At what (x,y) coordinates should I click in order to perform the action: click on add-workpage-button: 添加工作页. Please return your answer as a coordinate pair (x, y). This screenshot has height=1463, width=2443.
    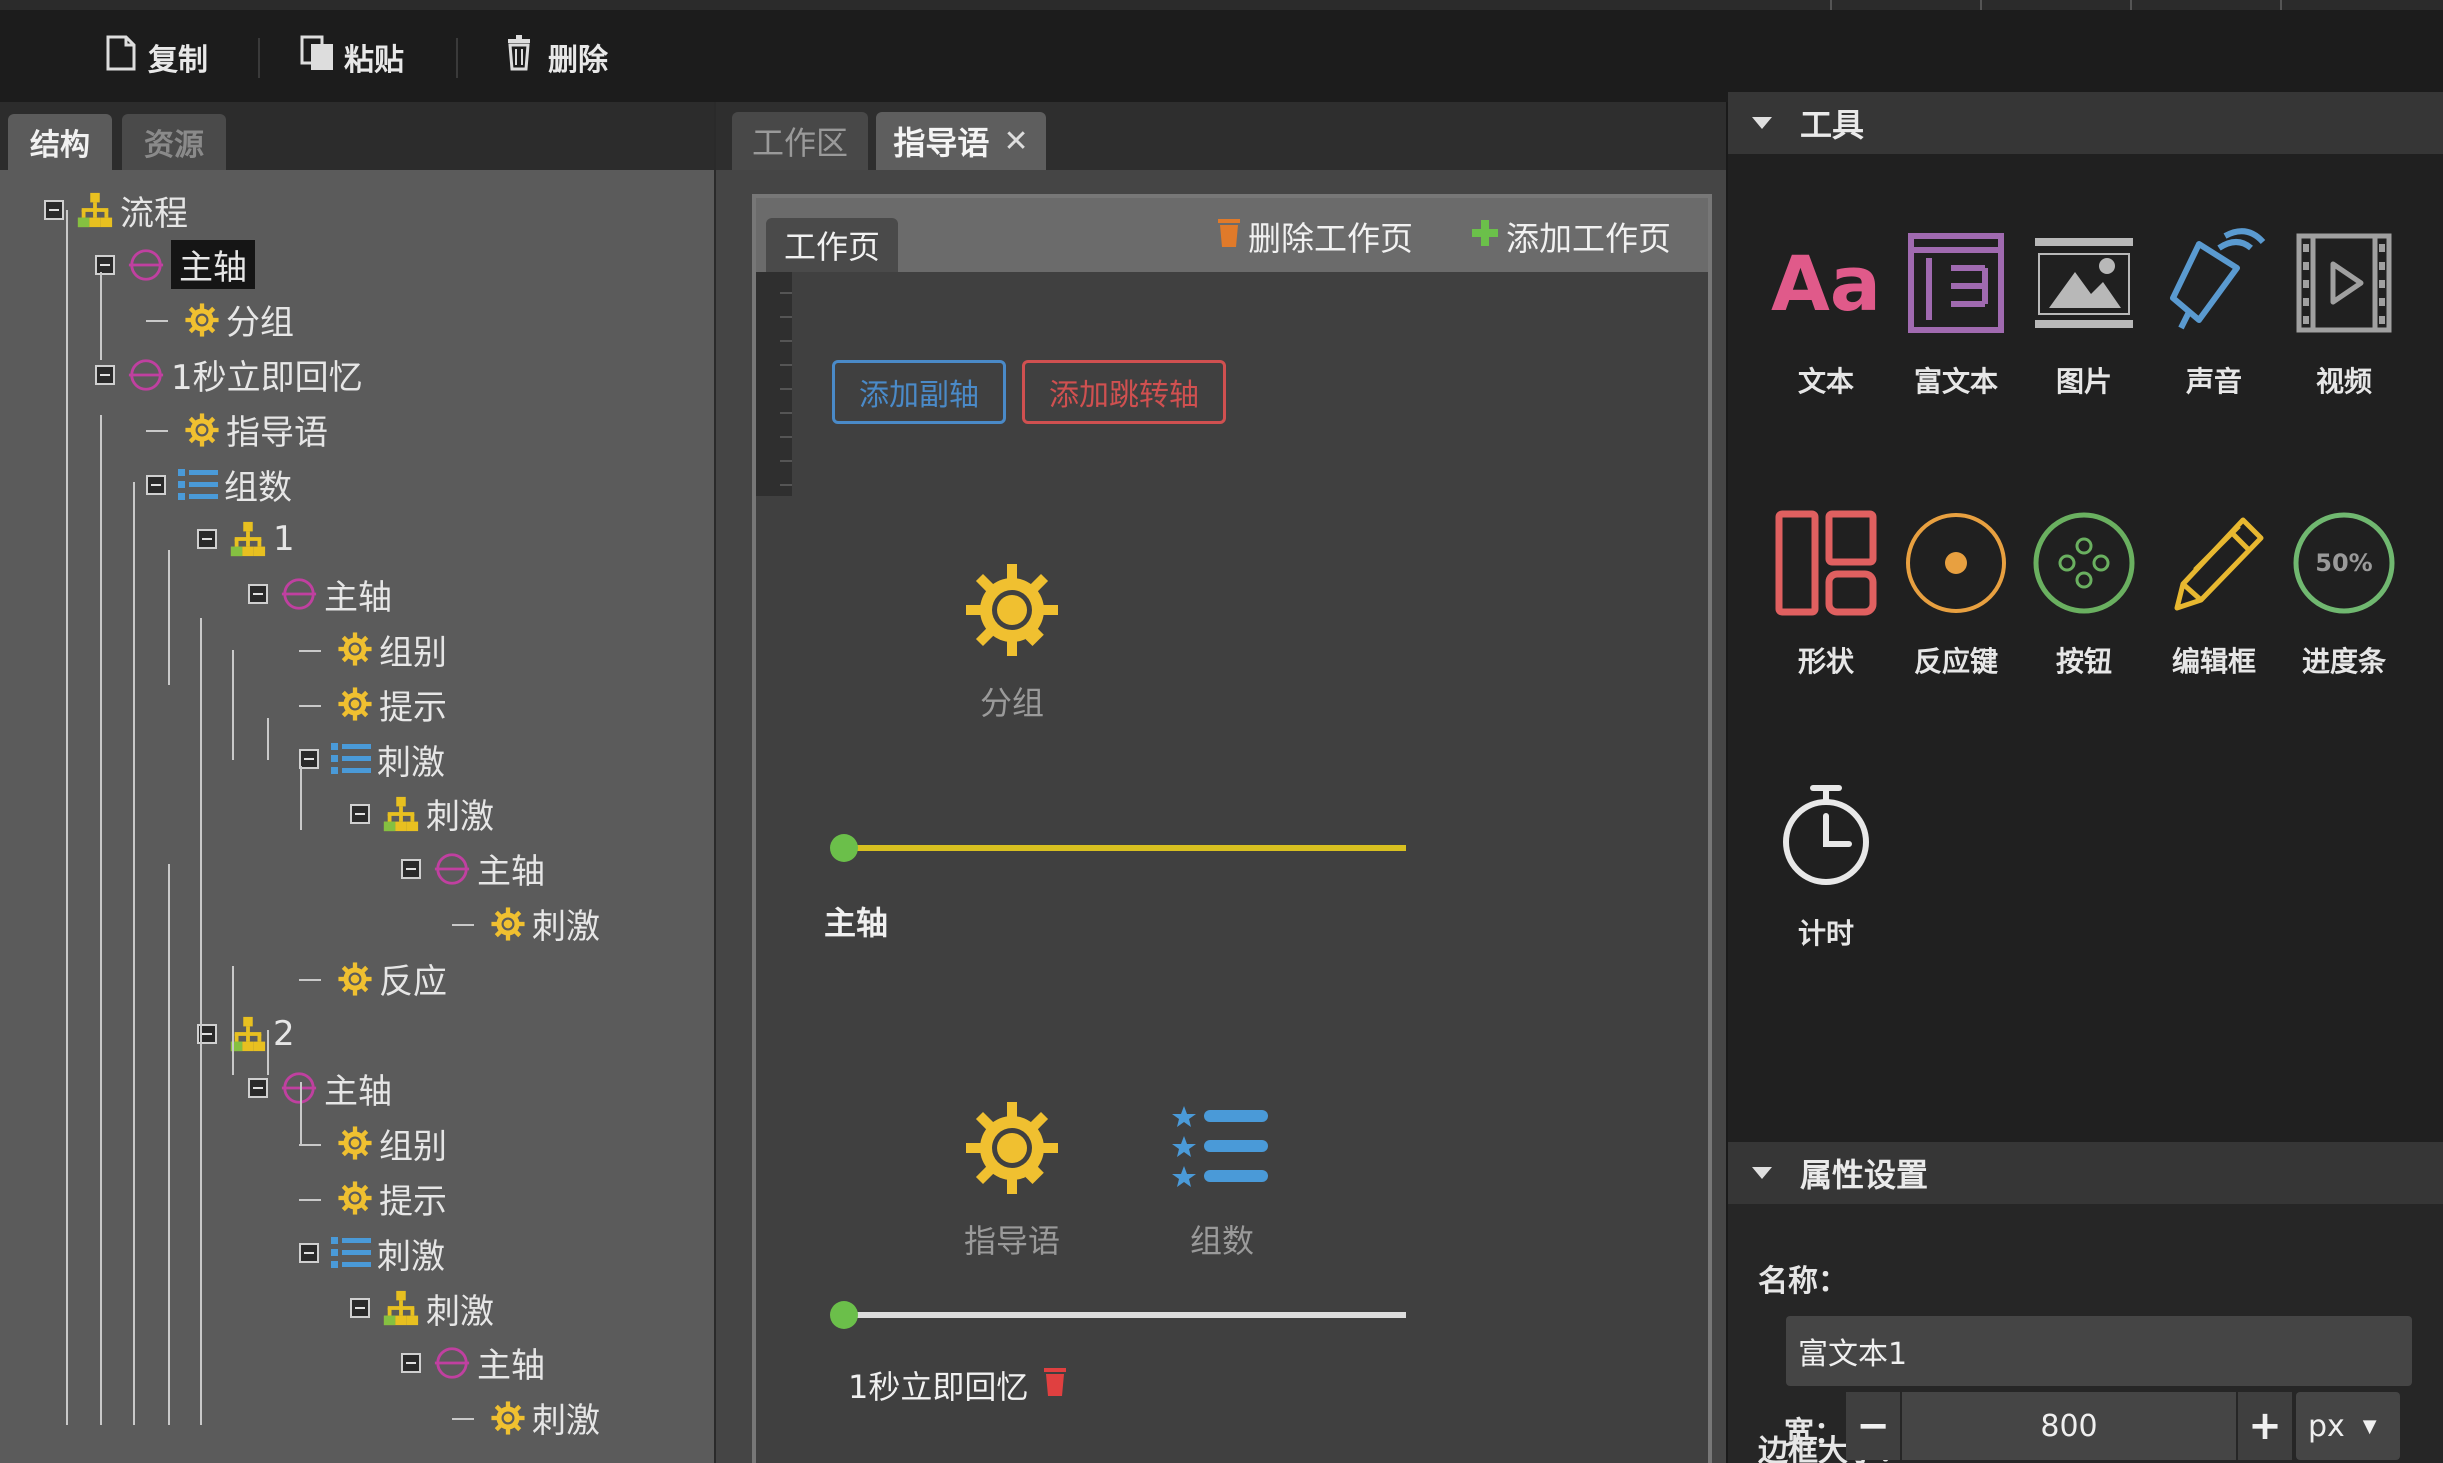
    Looking at the image, I should click on (1570, 237).